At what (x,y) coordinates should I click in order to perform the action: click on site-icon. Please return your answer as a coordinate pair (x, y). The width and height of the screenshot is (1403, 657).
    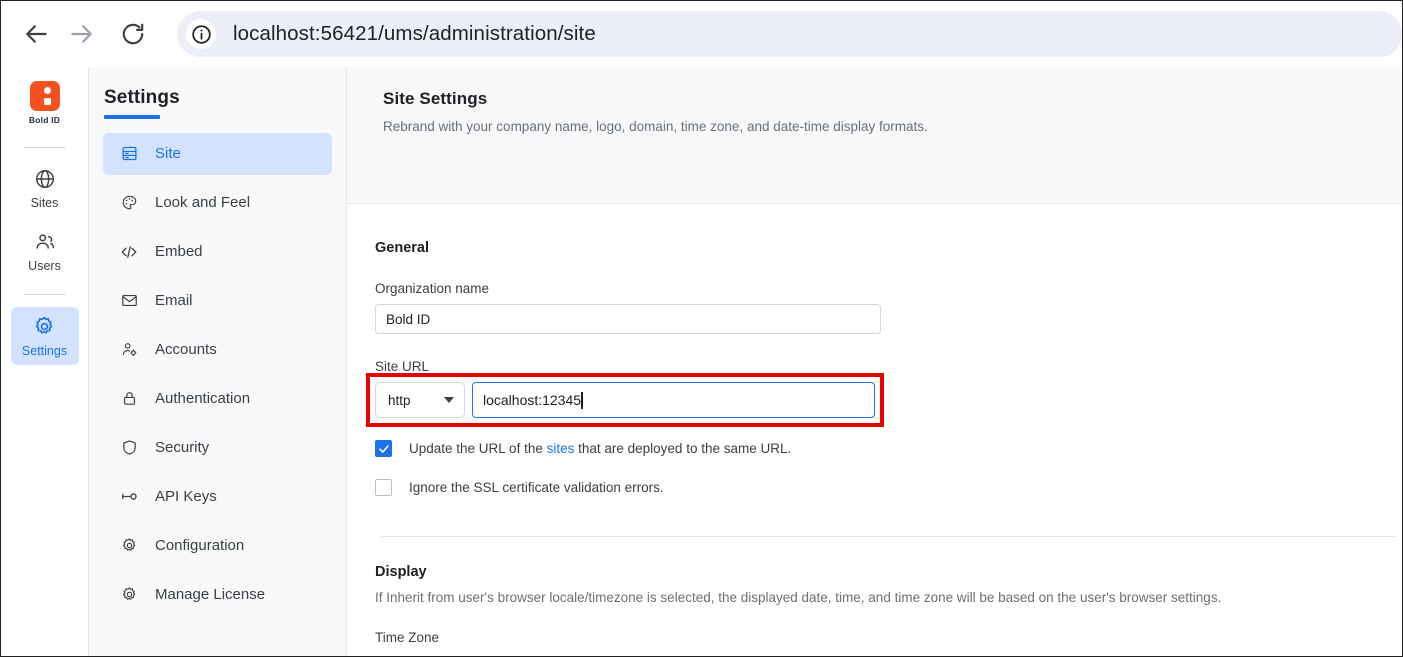
    Looking at the image, I should click on (129, 154).